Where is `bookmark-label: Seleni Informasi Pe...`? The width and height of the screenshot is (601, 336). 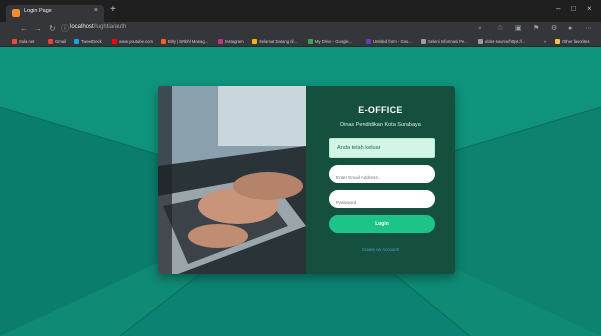 bookmark-label: Seleni Informasi Pe... is located at coordinates (448, 41).